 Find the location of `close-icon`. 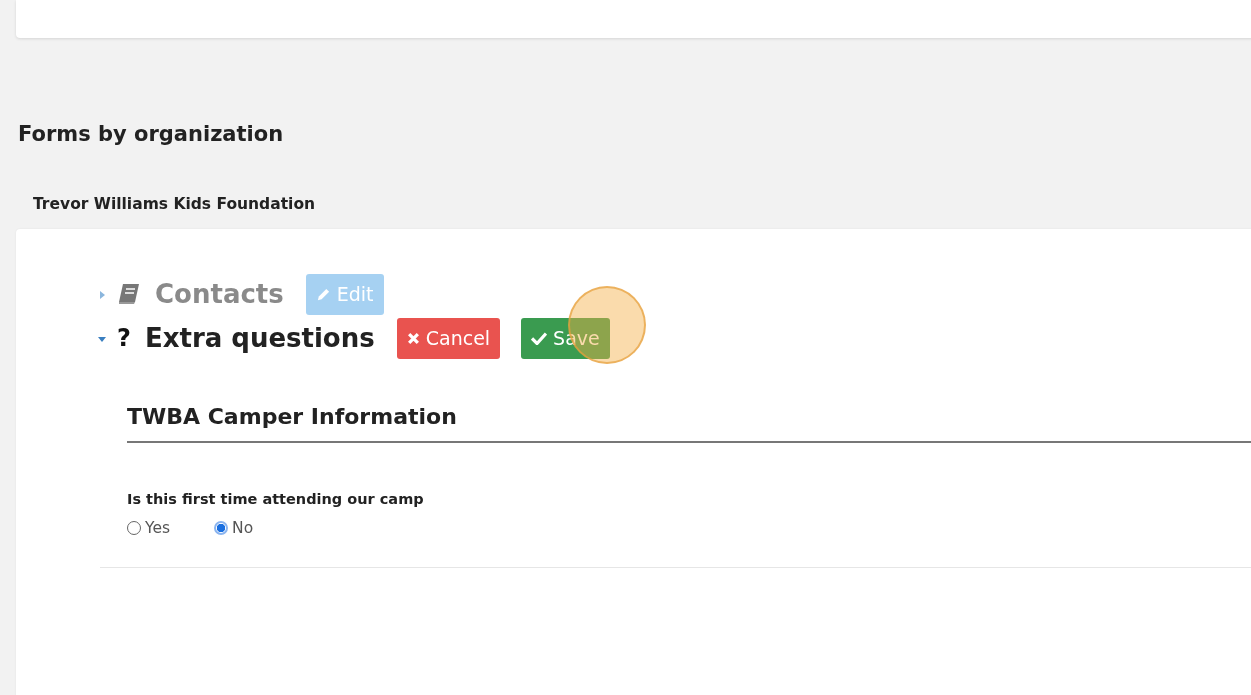

close-icon is located at coordinates (413, 338).